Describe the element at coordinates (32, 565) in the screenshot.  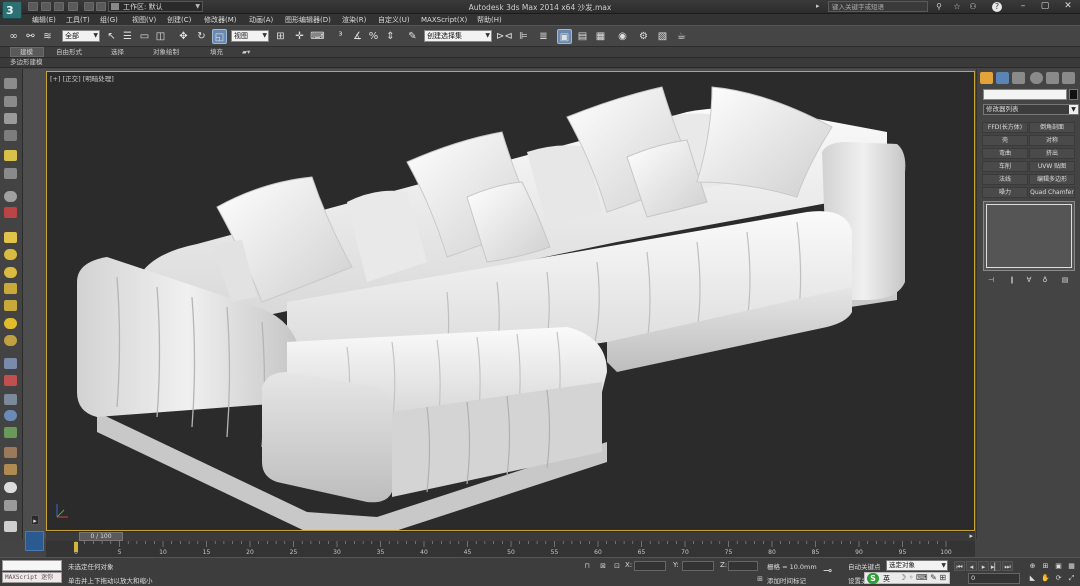
I see `maxscript-listener-field` at that location.